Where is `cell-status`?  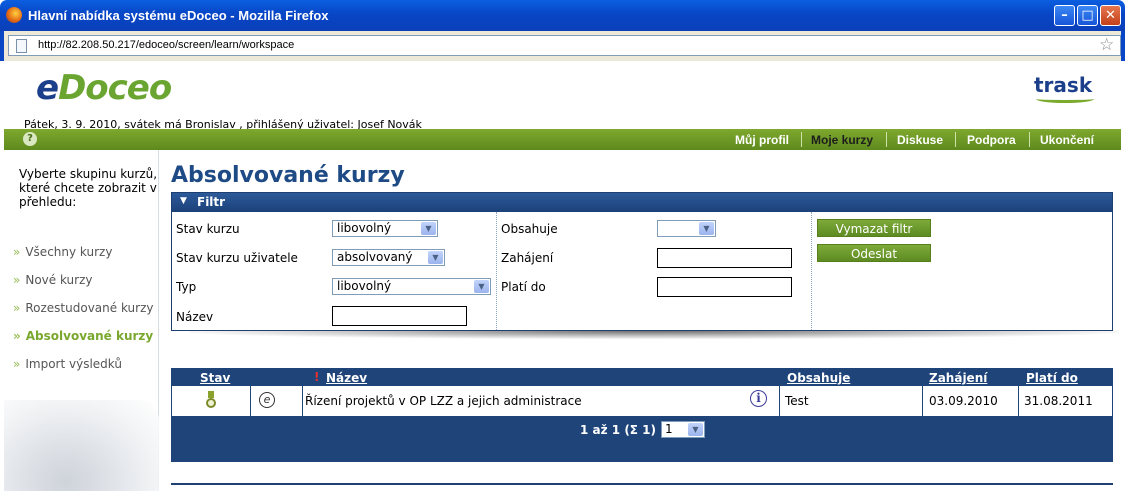
cell-status is located at coordinates (211, 401).